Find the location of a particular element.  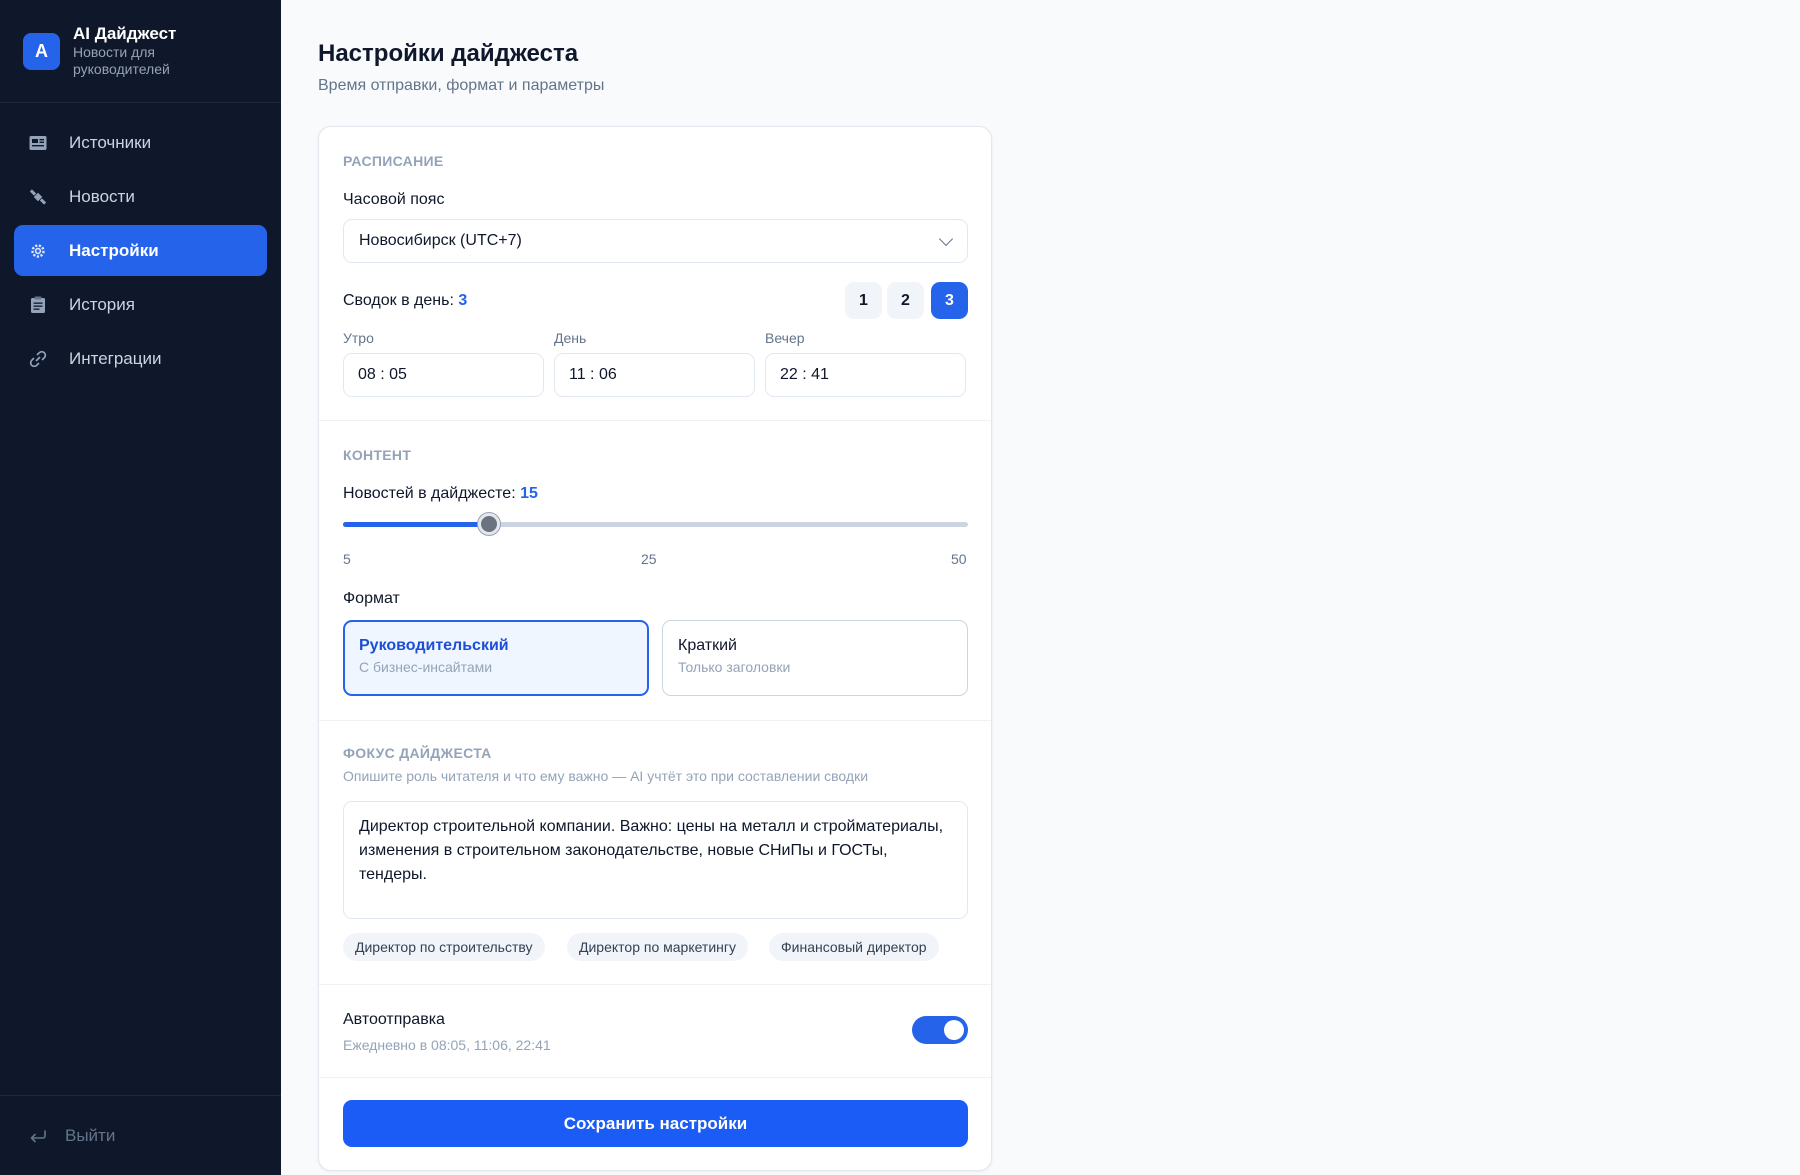

slider-tick-mid: 25 is located at coordinates (649, 559).